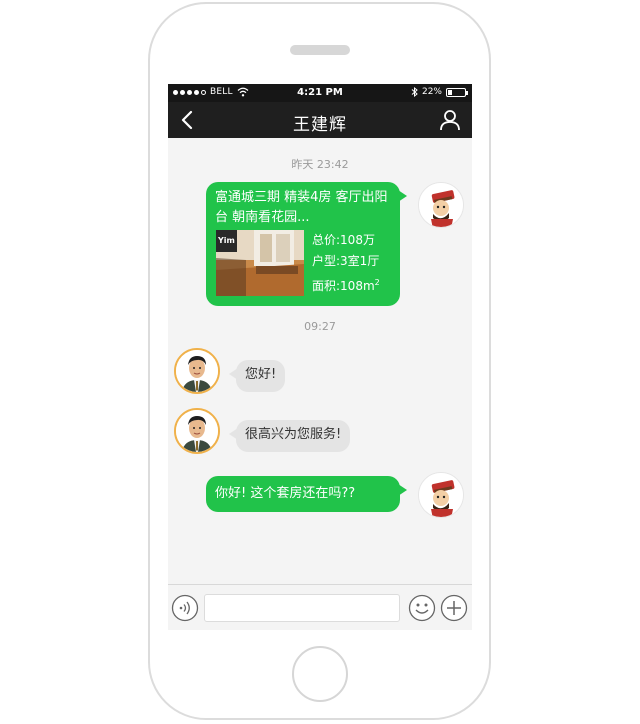  Describe the element at coordinates (346, 261) in the screenshot. I see `listing-layout: 户型:3室1厅` at that location.